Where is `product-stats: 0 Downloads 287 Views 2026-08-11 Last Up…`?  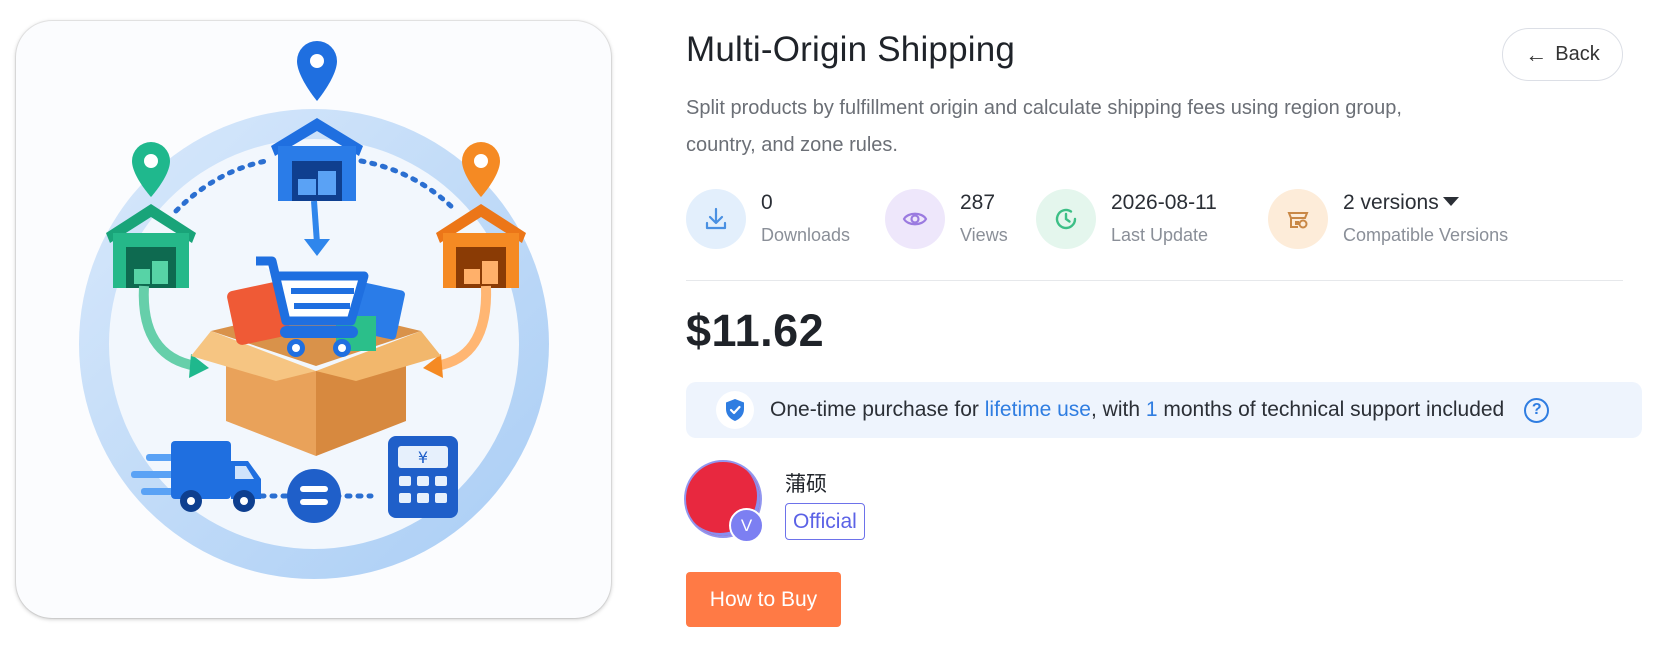
product-stats: 0 Downloads 287 Views 2026-08-11 Last Up… is located at coordinates (1166, 219).